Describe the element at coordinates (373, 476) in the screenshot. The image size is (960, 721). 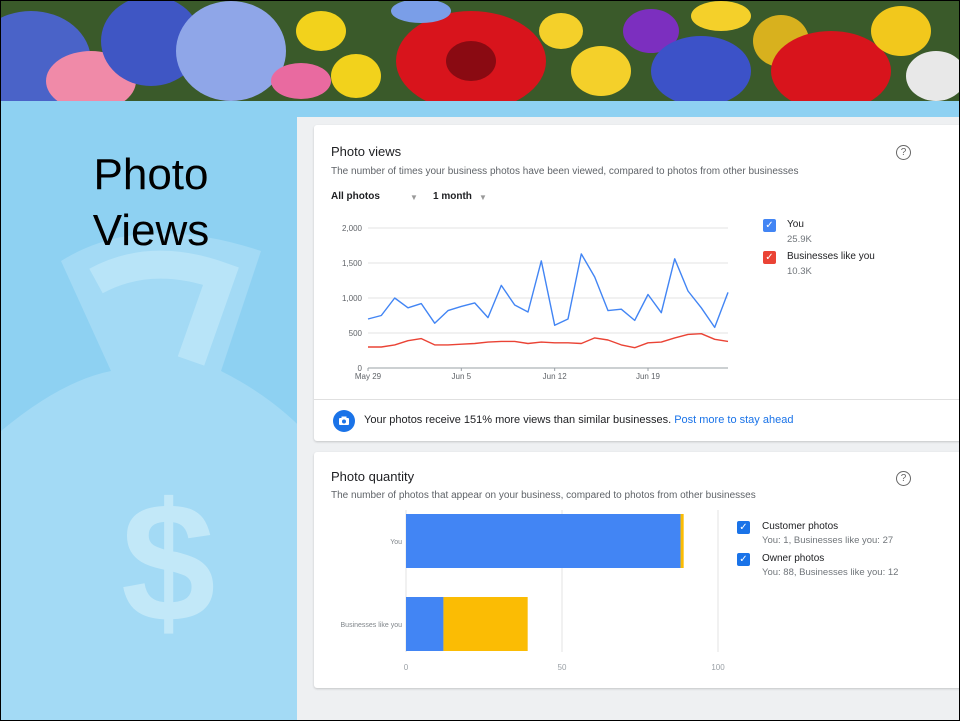
I see `photo-quantity-title: Photo quantity` at that location.